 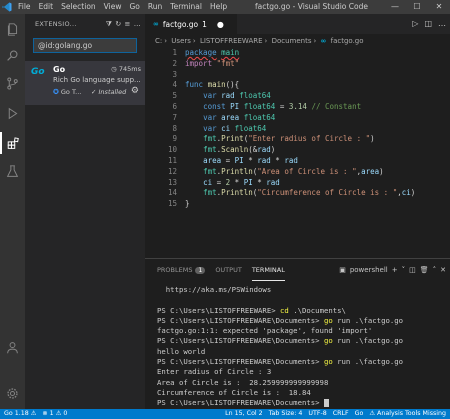 What do you see at coordinates (12, 393) in the screenshot?
I see `manage-gear-icon` at bounding box center [12, 393].